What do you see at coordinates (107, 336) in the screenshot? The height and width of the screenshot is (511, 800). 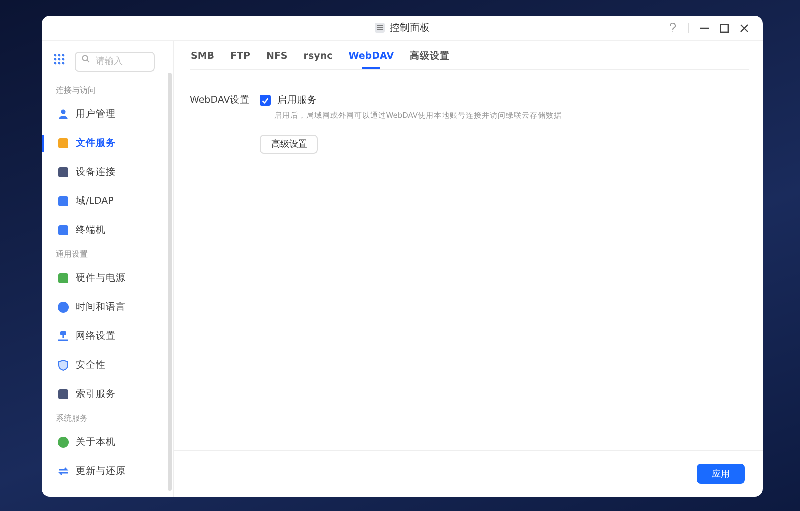 I see `sidebar-item: 网络设置` at bounding box center [107, 336].